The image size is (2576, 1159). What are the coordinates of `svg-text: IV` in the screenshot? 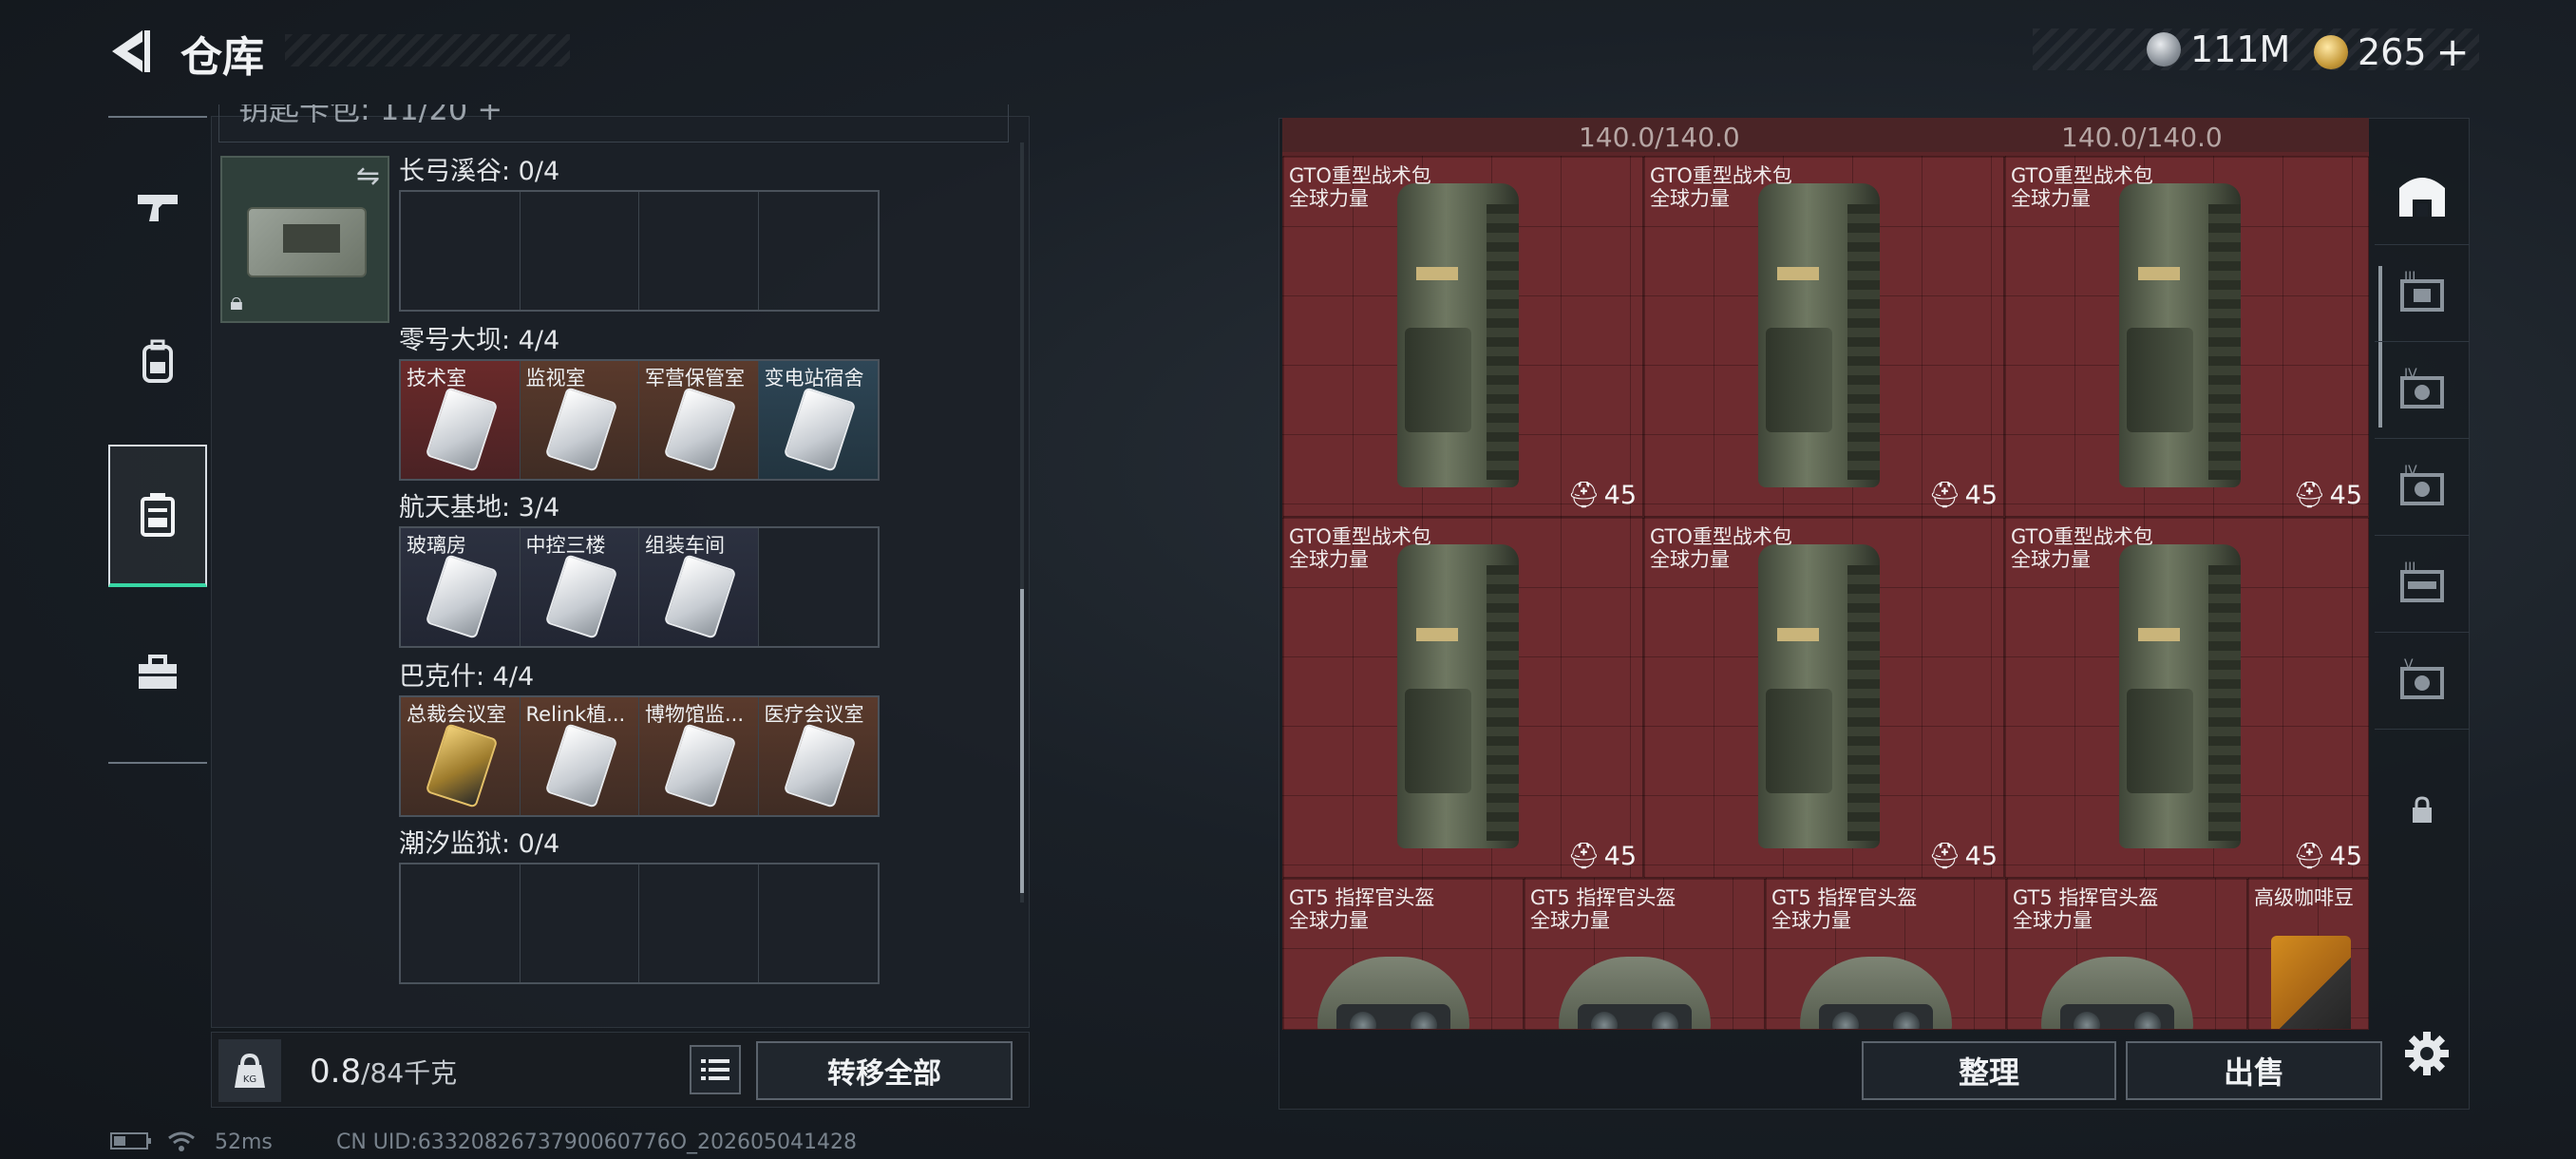 It's located at (2410, 374).